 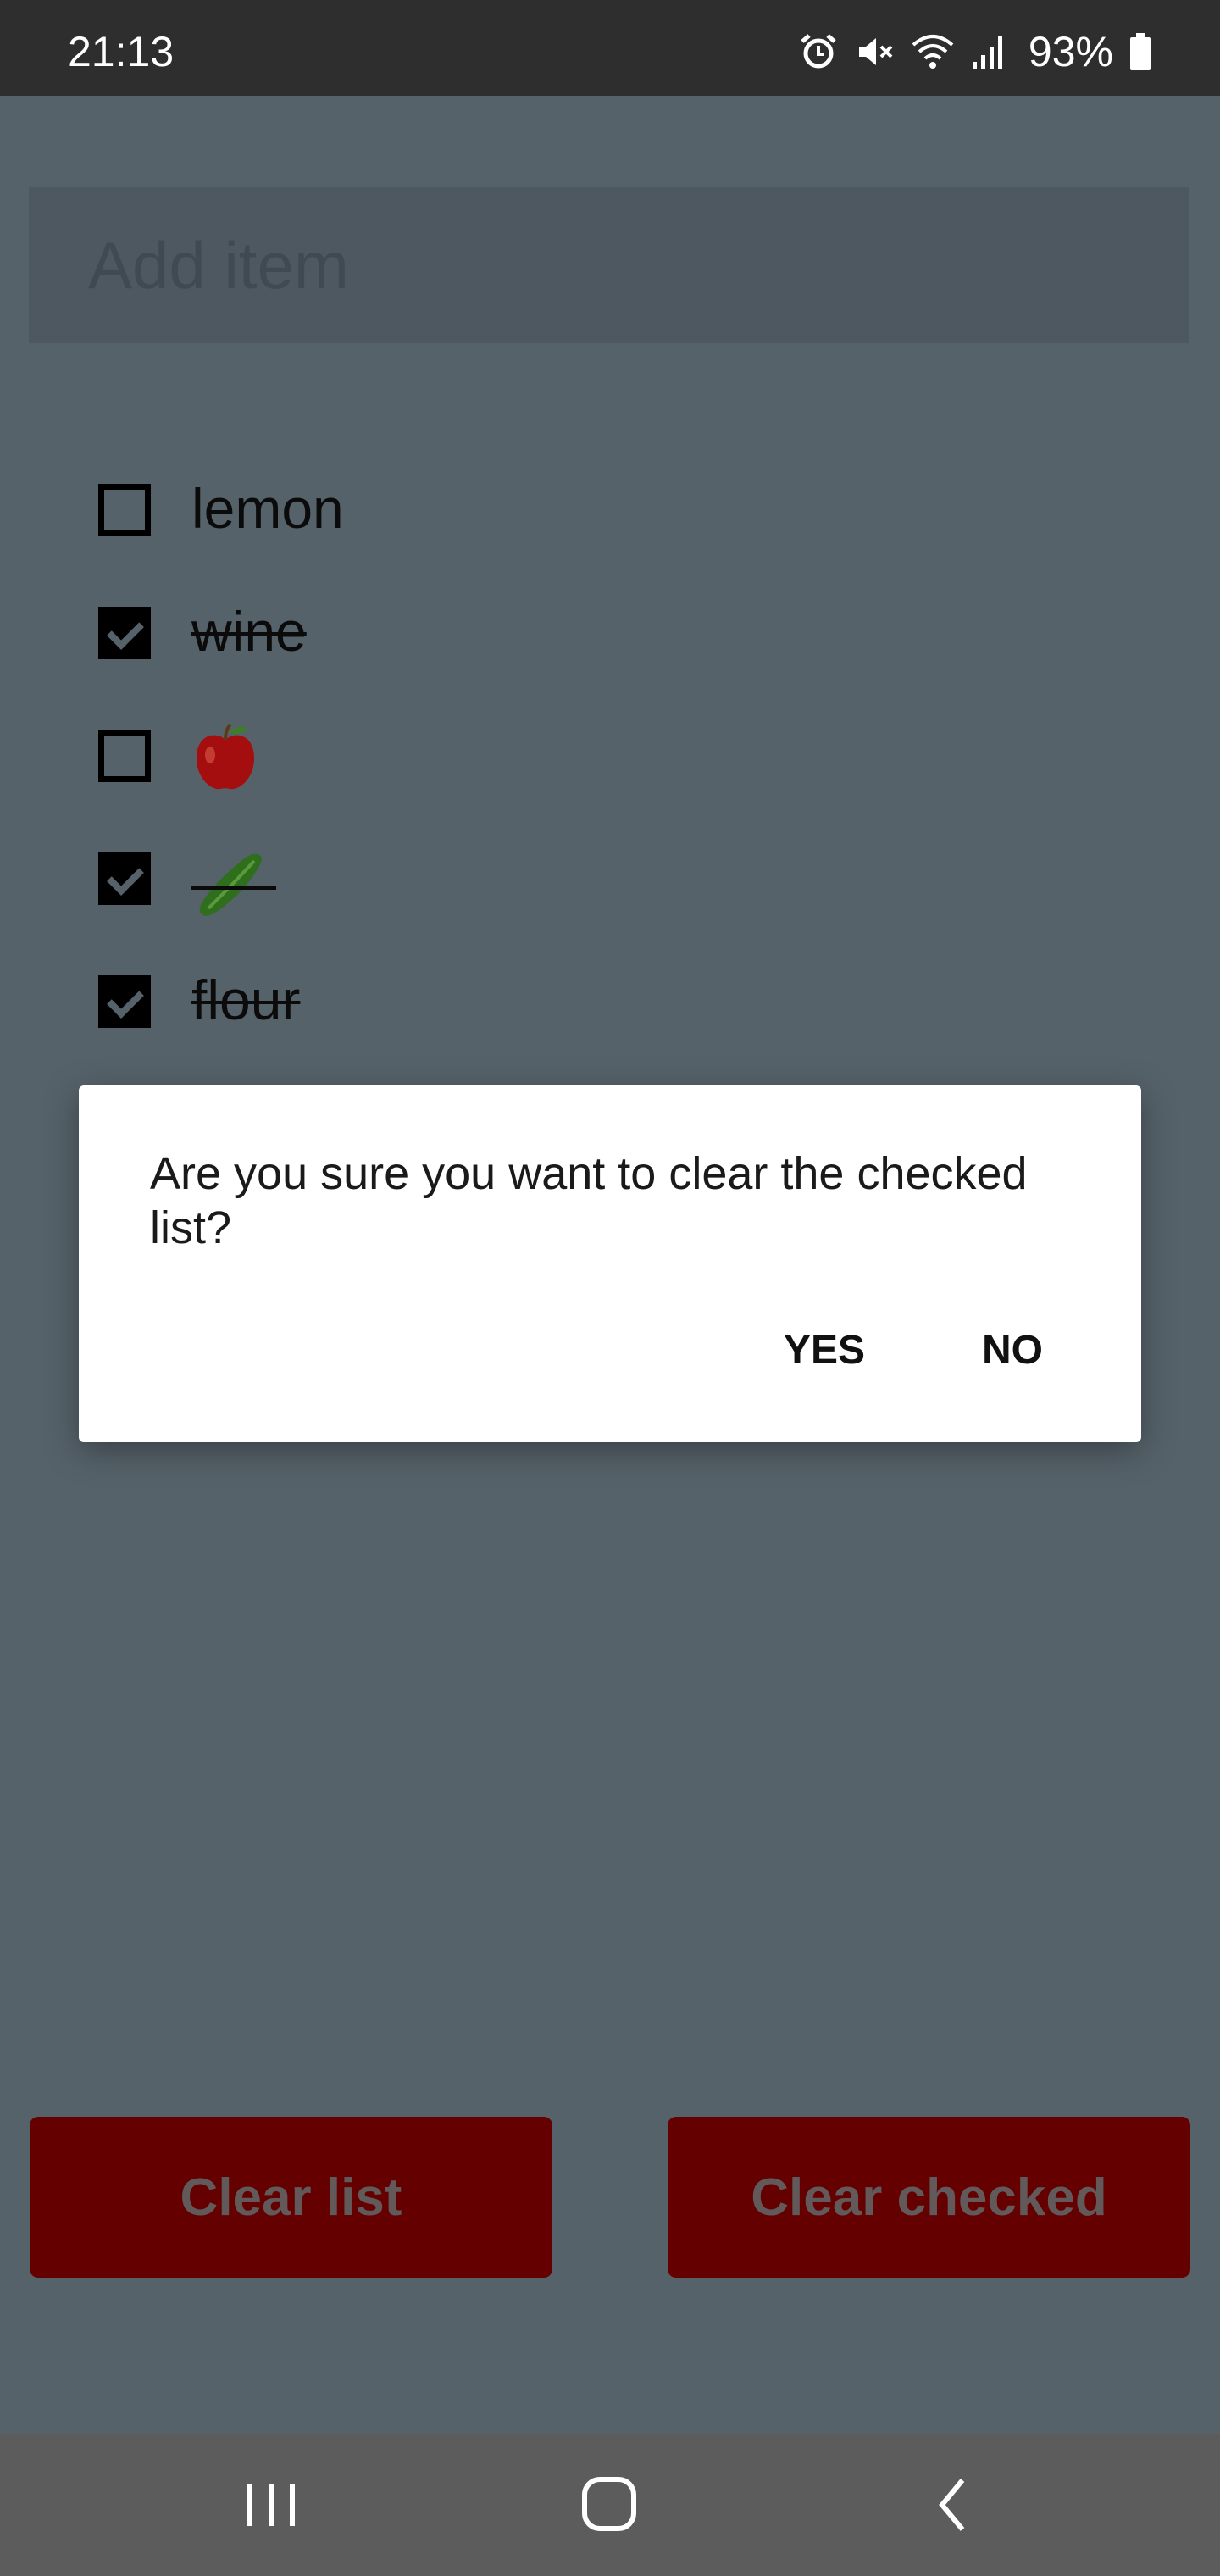 I want to click on home-icon, so click(x=610, y=2504).